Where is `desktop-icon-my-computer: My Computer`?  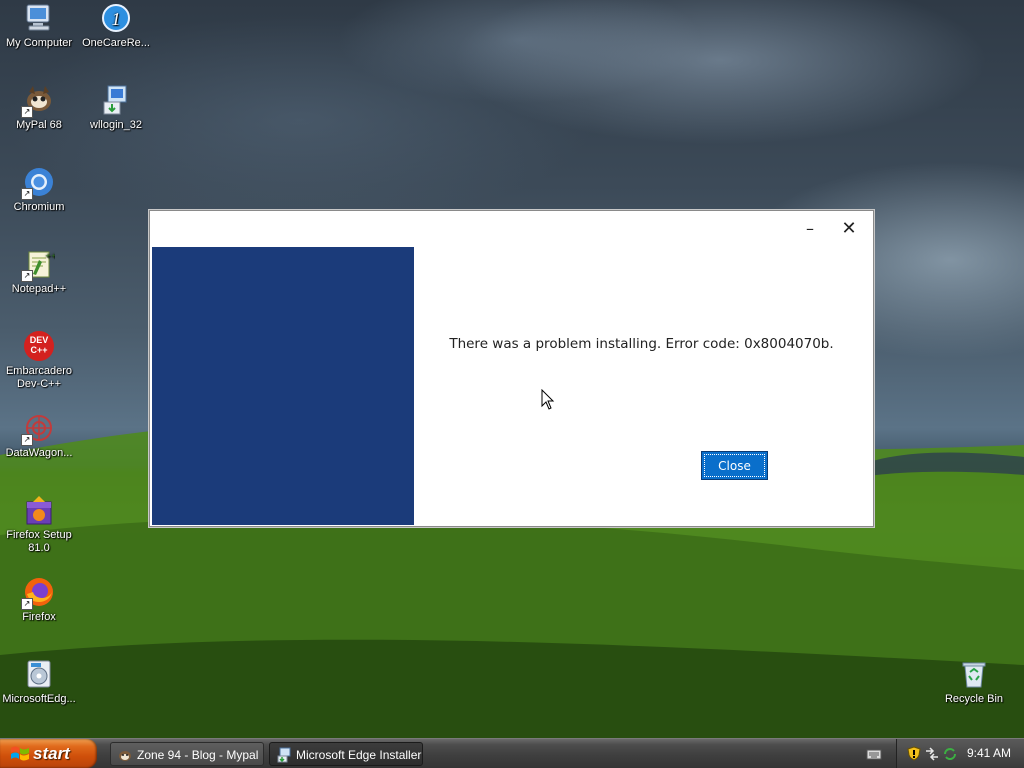
desktop-icon-my-computer: My Computer is located at coordinates (39, 26).